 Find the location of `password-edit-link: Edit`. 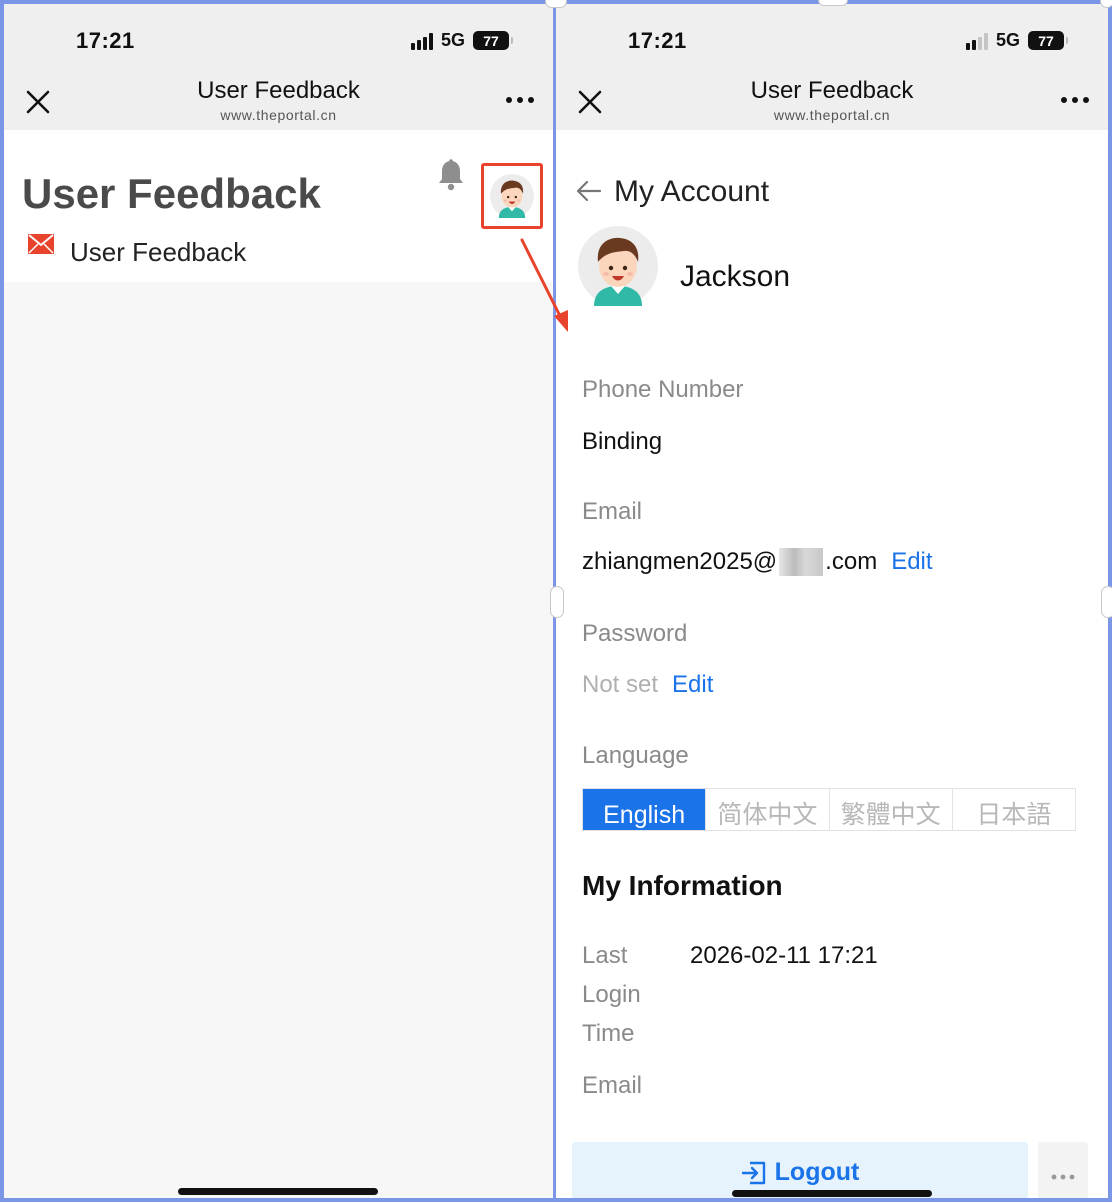

password-edit-link: Edit is located at coordinates (692, 685).